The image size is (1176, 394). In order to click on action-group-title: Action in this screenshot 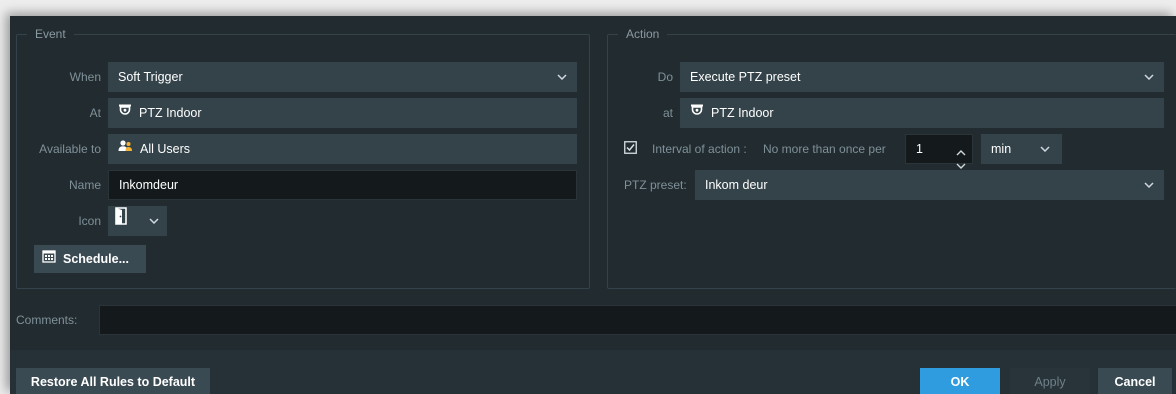, I will do `click(643, 34)`.